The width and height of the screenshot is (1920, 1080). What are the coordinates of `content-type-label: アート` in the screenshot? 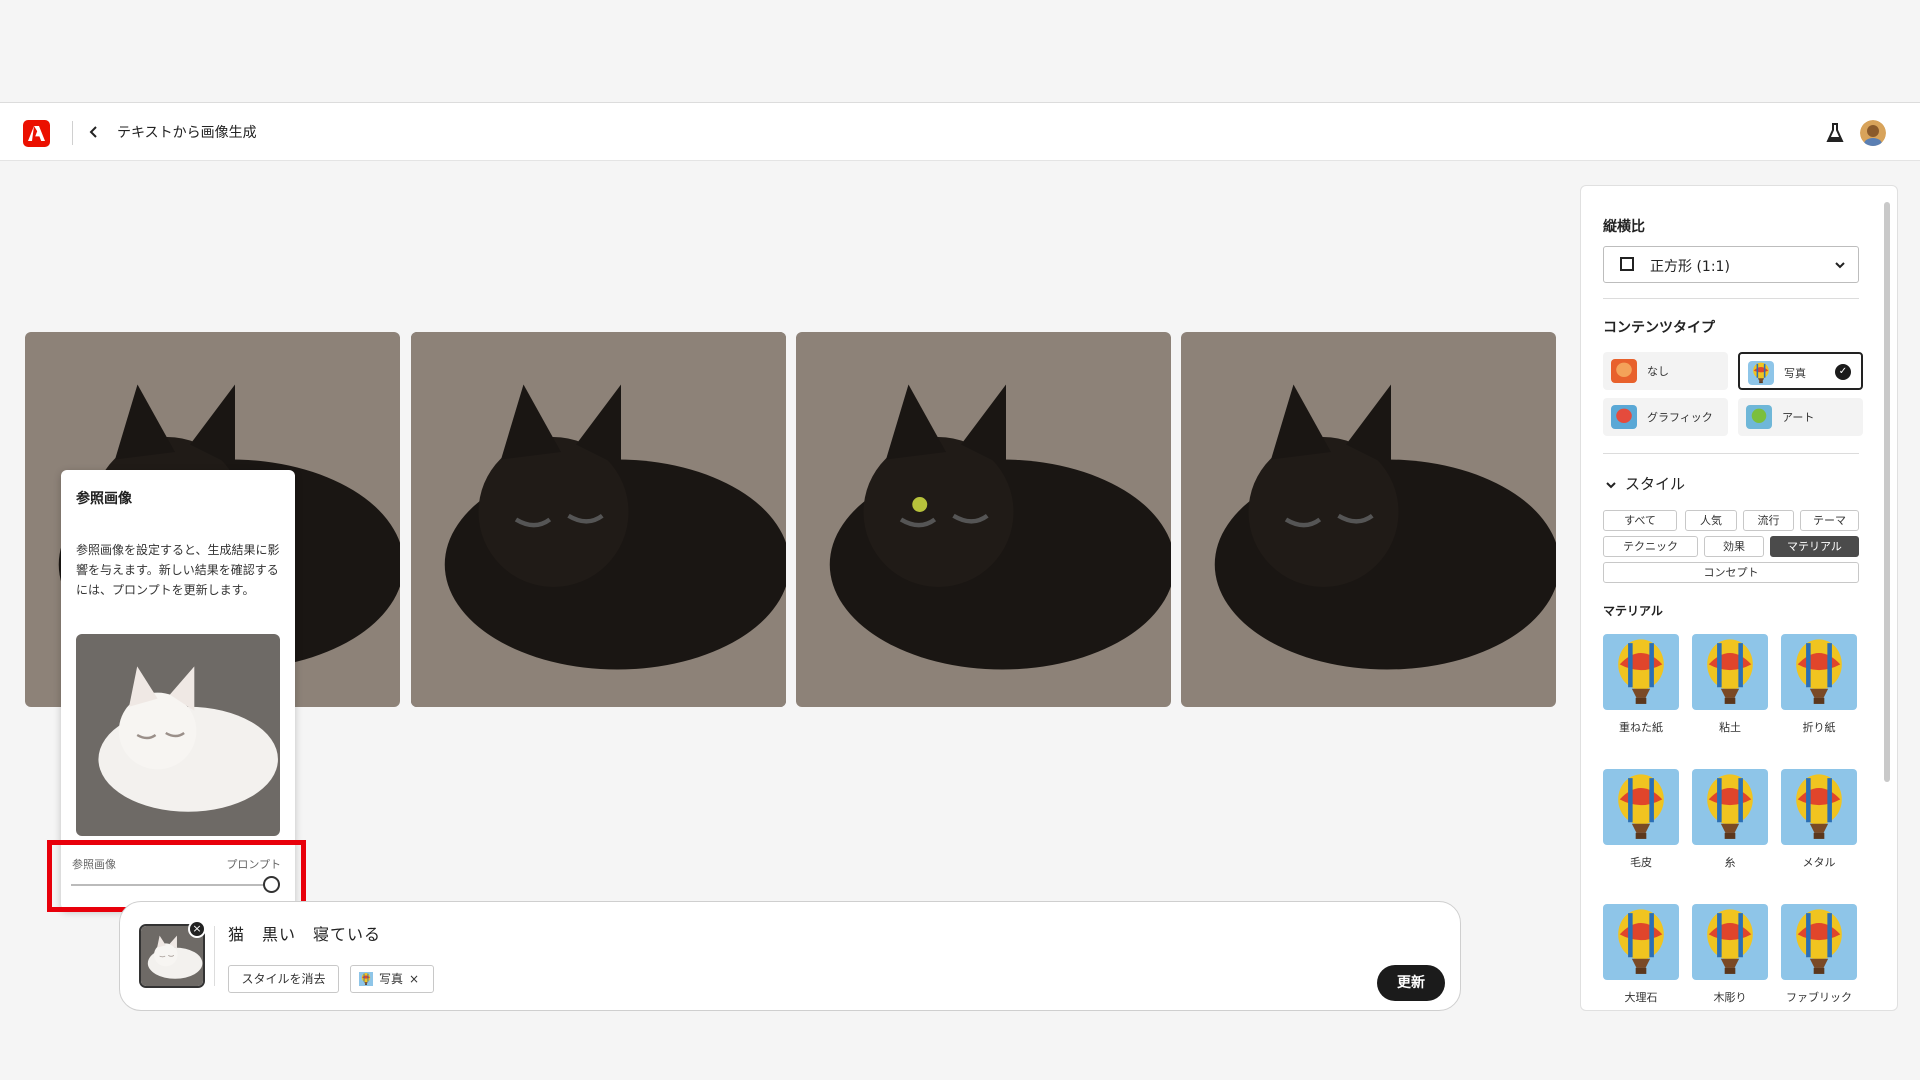 It's located at (1798, 417).